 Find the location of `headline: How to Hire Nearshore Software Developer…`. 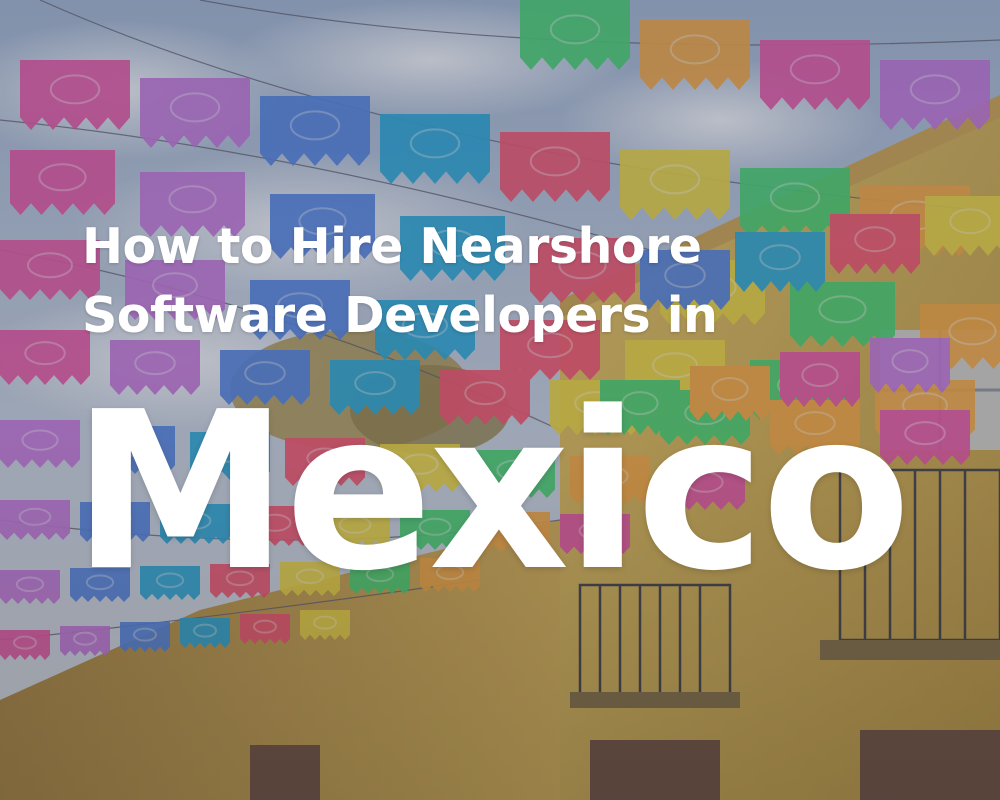

headline: How to Hire Nearshore Software Developer… is located at coordinates (462, 281).